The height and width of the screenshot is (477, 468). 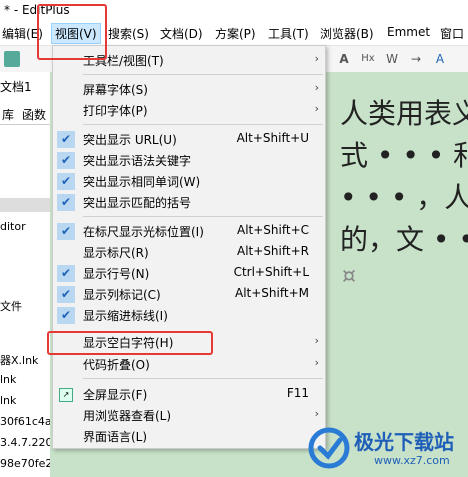 What do you see at coordinates (189, 315) in the screenshot?
I see `menu-item-show-indent-guides: ✔ 显示缩进标线(I)` at bounding box center [189, 315].